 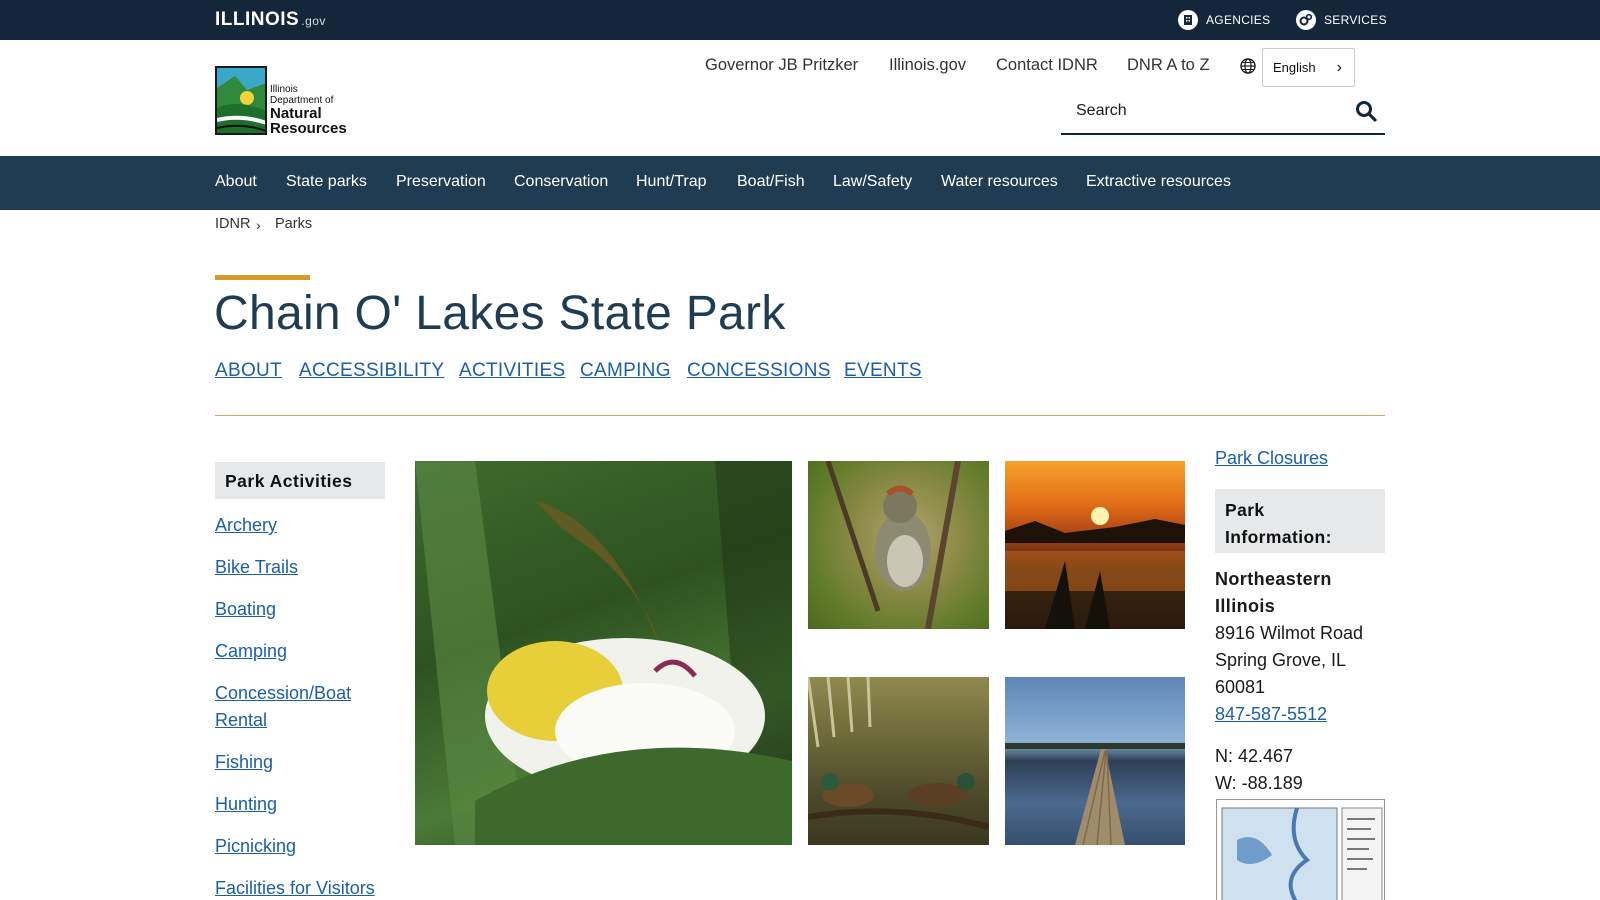 What do you see at coordinates (246, 525) in the screenshot?
I see `activity-archery-link: Archery` at bounding box center [246, 525].